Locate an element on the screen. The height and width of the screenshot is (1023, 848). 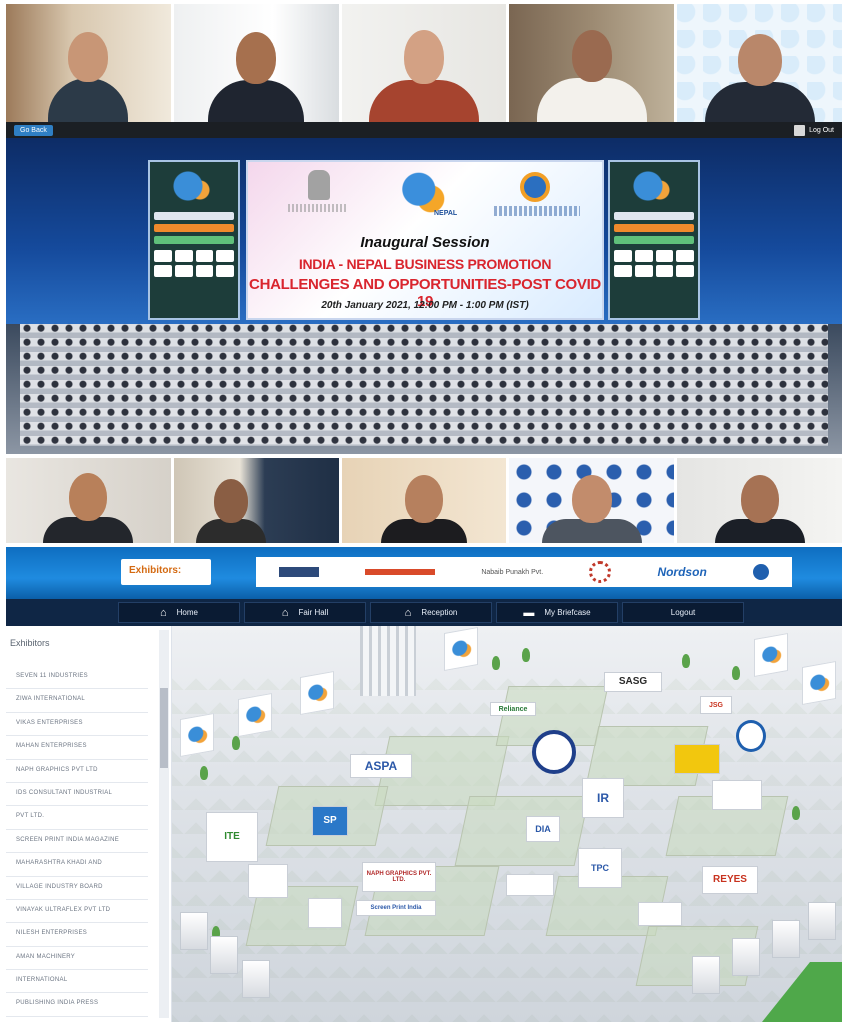
user-icon is located at coordinates (800, 130).